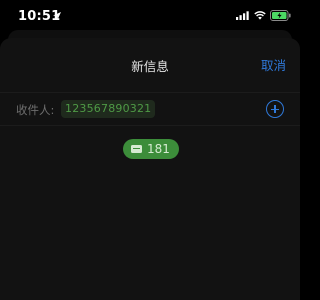 The height and width of the screenshot is (300, 320). I want to click on message-text: 181, so click(158, 149).